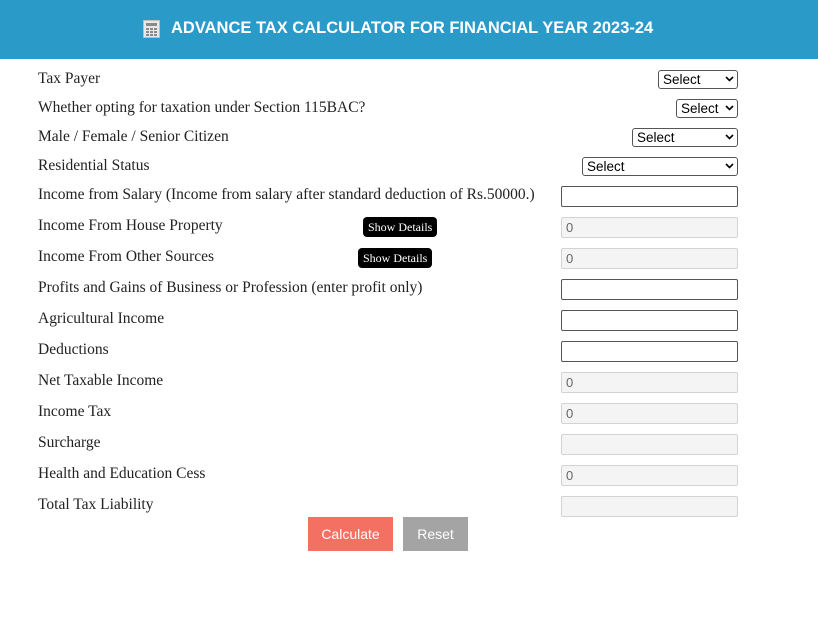 This screenshot has width=818, height=632. Describe the element at coordinates (685, 137) in the screenshot. I see `gender-select: Select` at that location.